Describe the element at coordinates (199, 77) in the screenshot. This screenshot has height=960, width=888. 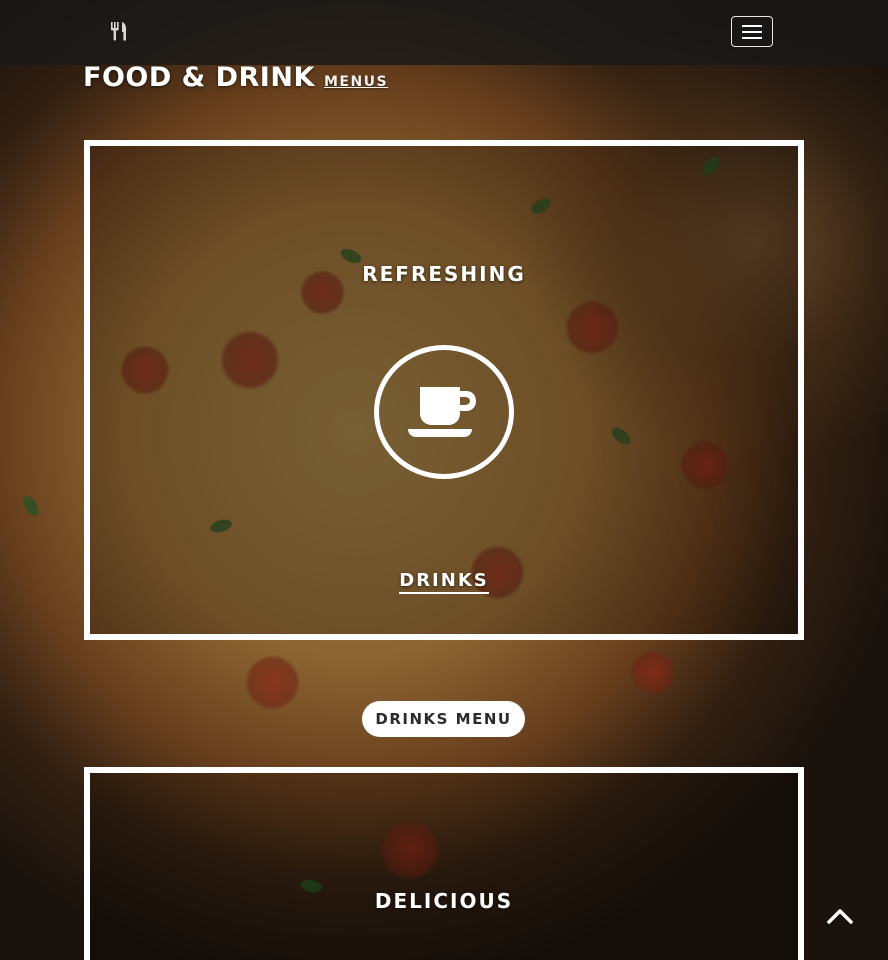
I see `page-title: FOOD & DRINK` at that location.